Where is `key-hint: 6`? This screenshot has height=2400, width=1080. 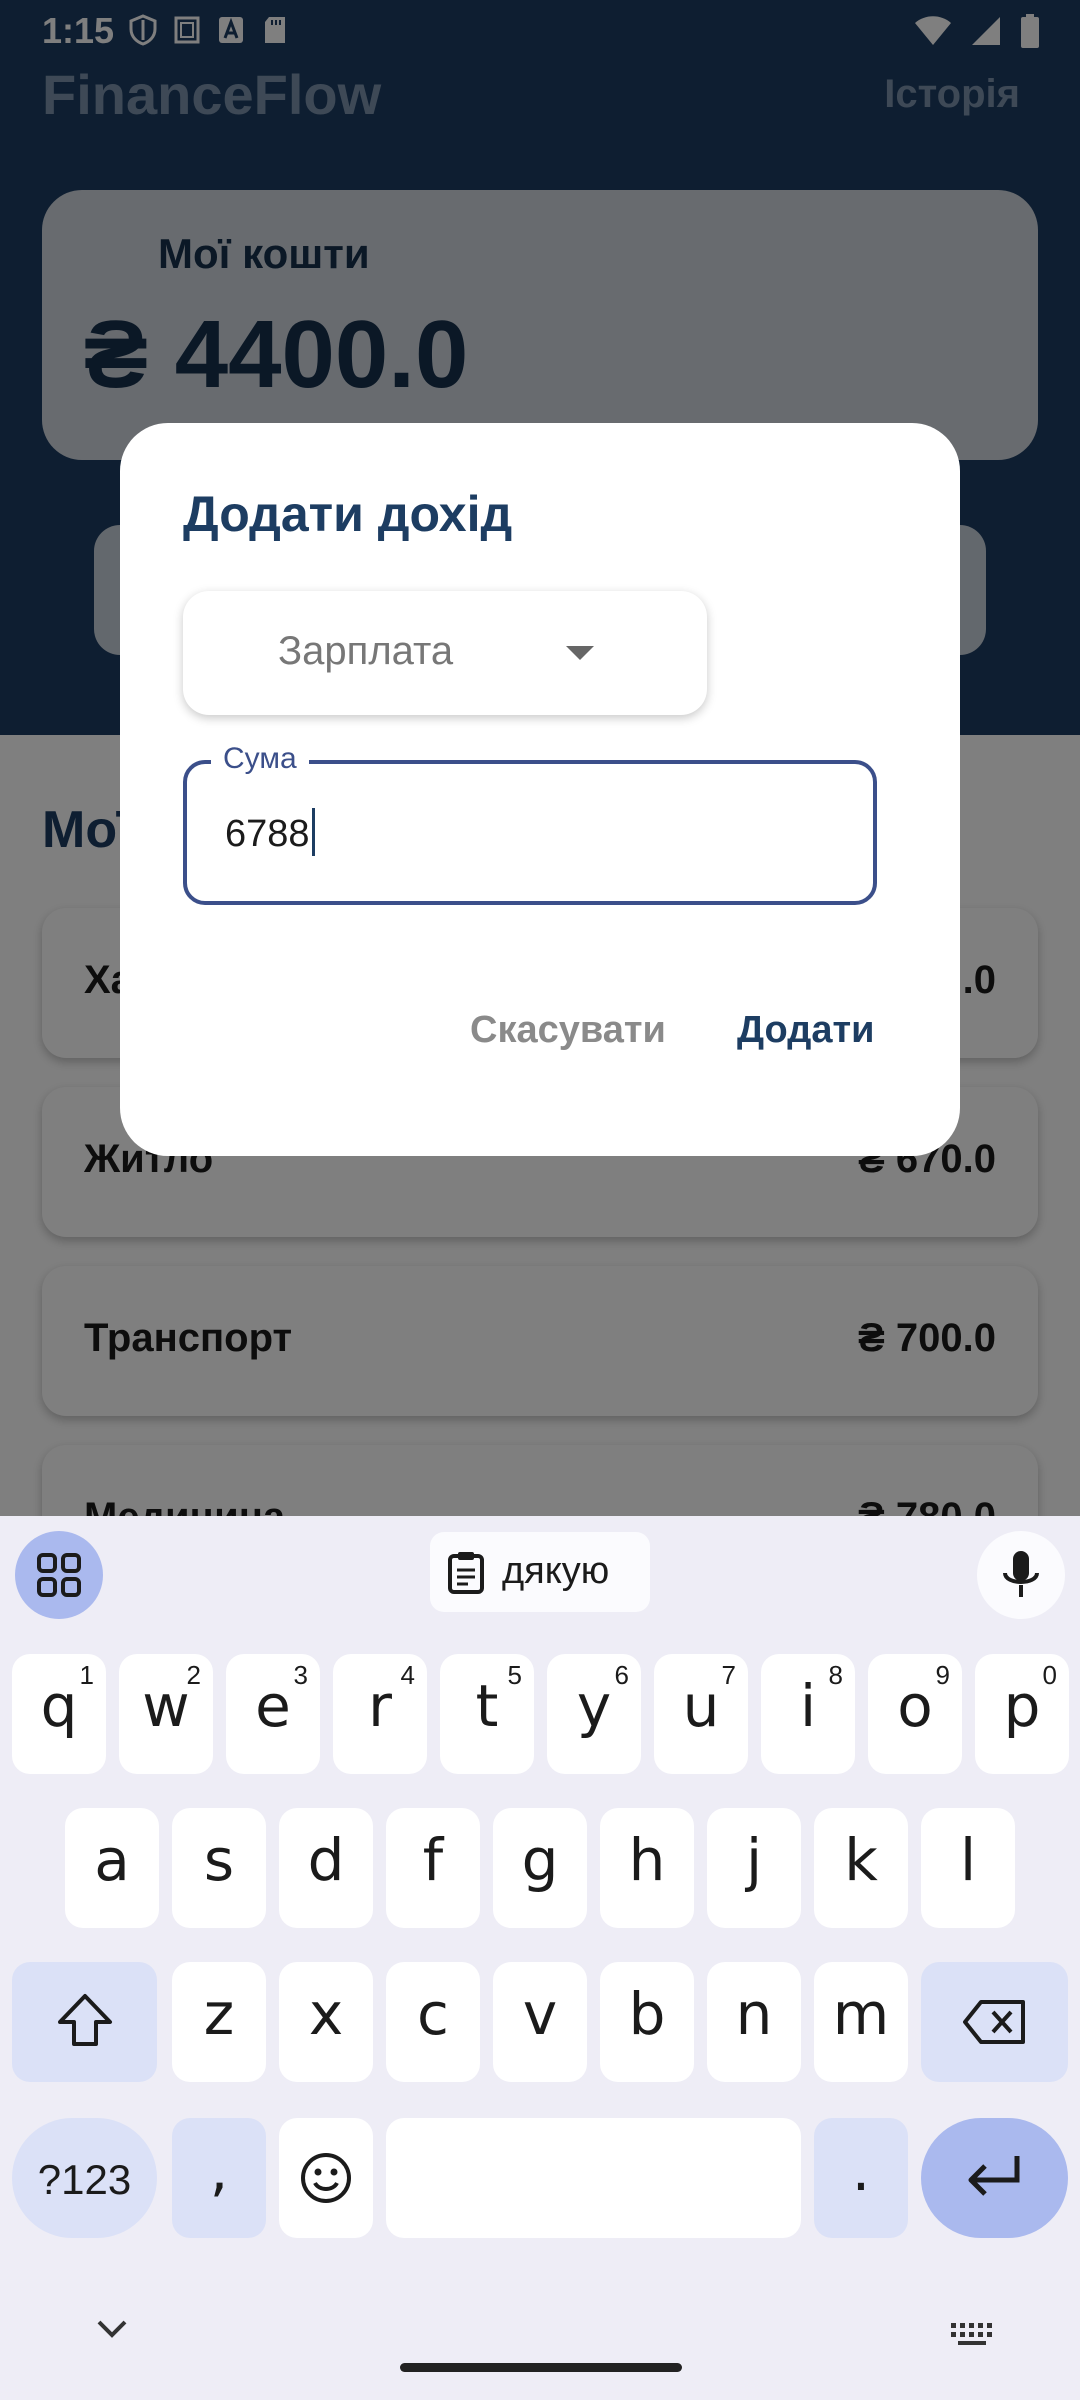
key-hint: 6 is located at coordinates (621, 1675).